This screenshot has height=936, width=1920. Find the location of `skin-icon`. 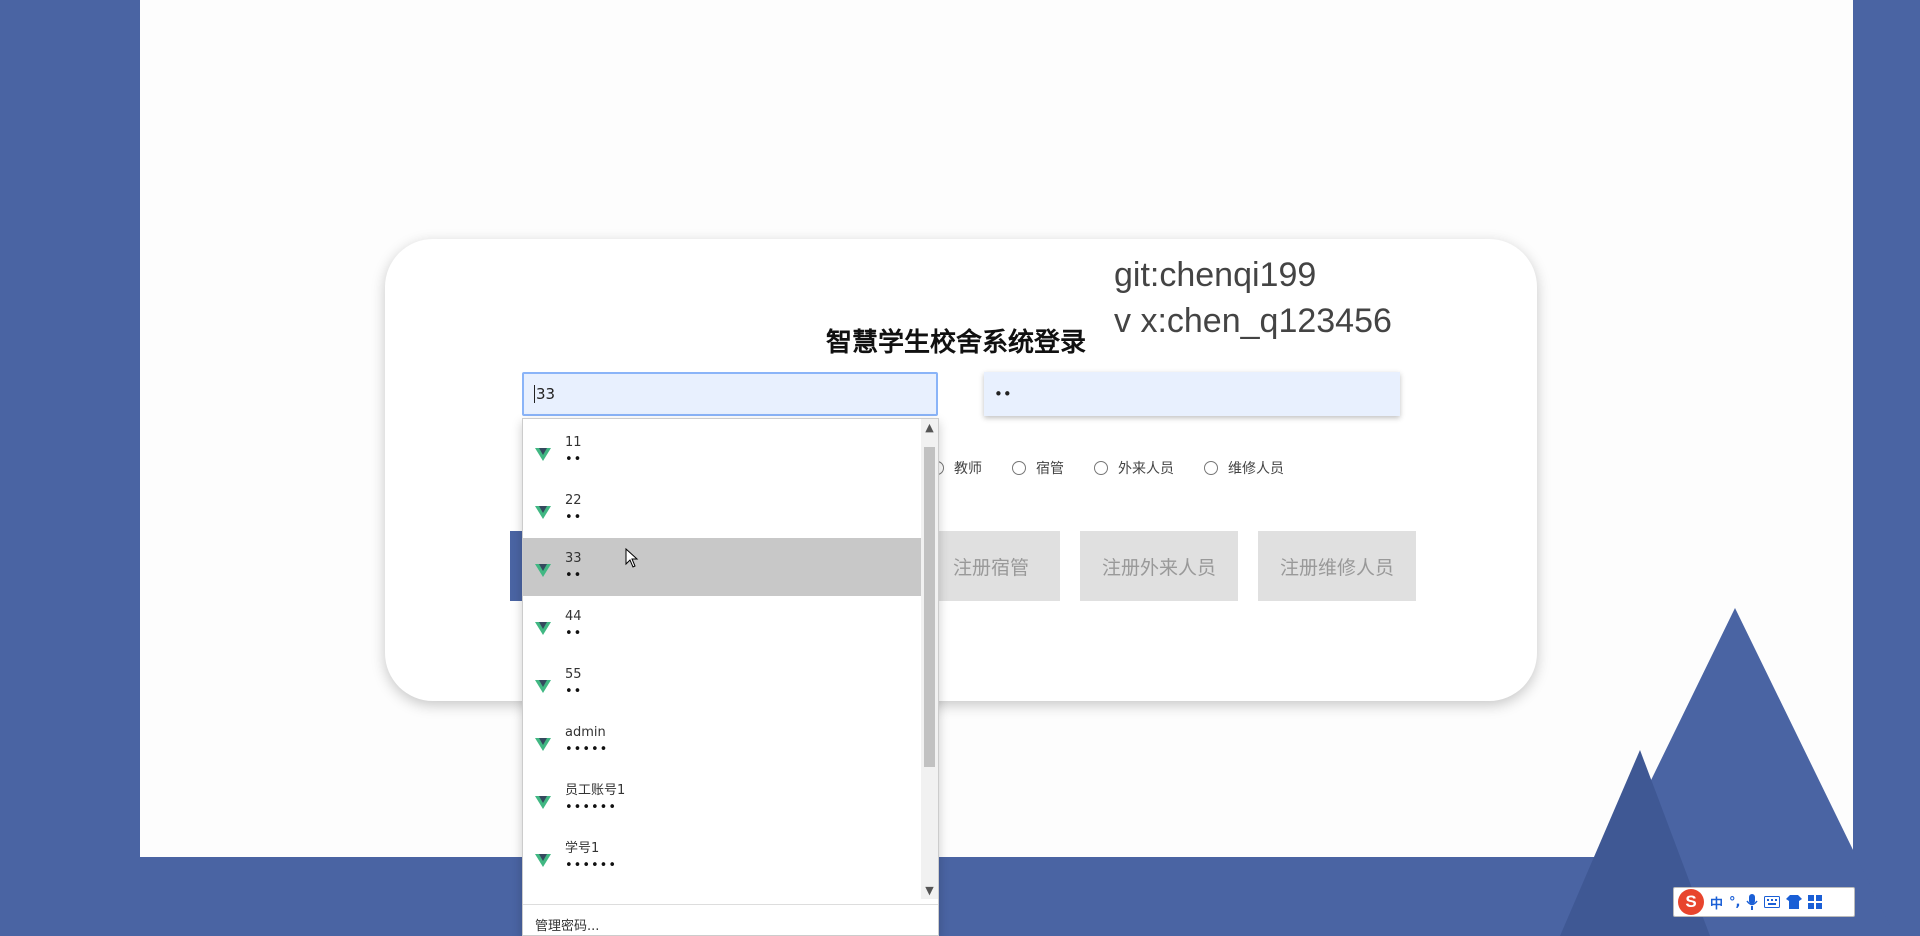

skin-icon is located at coordinates (1794, 902).